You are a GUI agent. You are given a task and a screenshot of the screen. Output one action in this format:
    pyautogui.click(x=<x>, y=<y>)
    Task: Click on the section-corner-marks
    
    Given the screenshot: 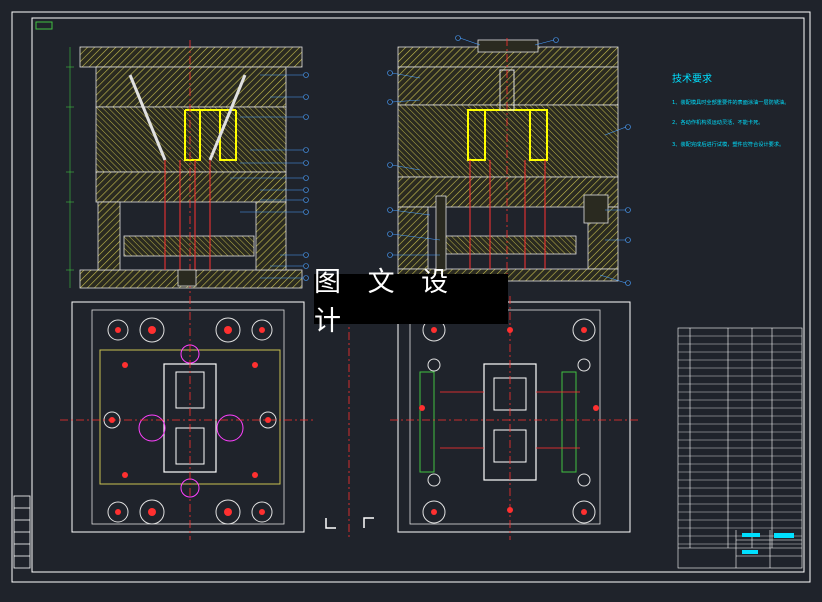 What is the action you would take?
    pyautogui.click(x=349, y=523)
    